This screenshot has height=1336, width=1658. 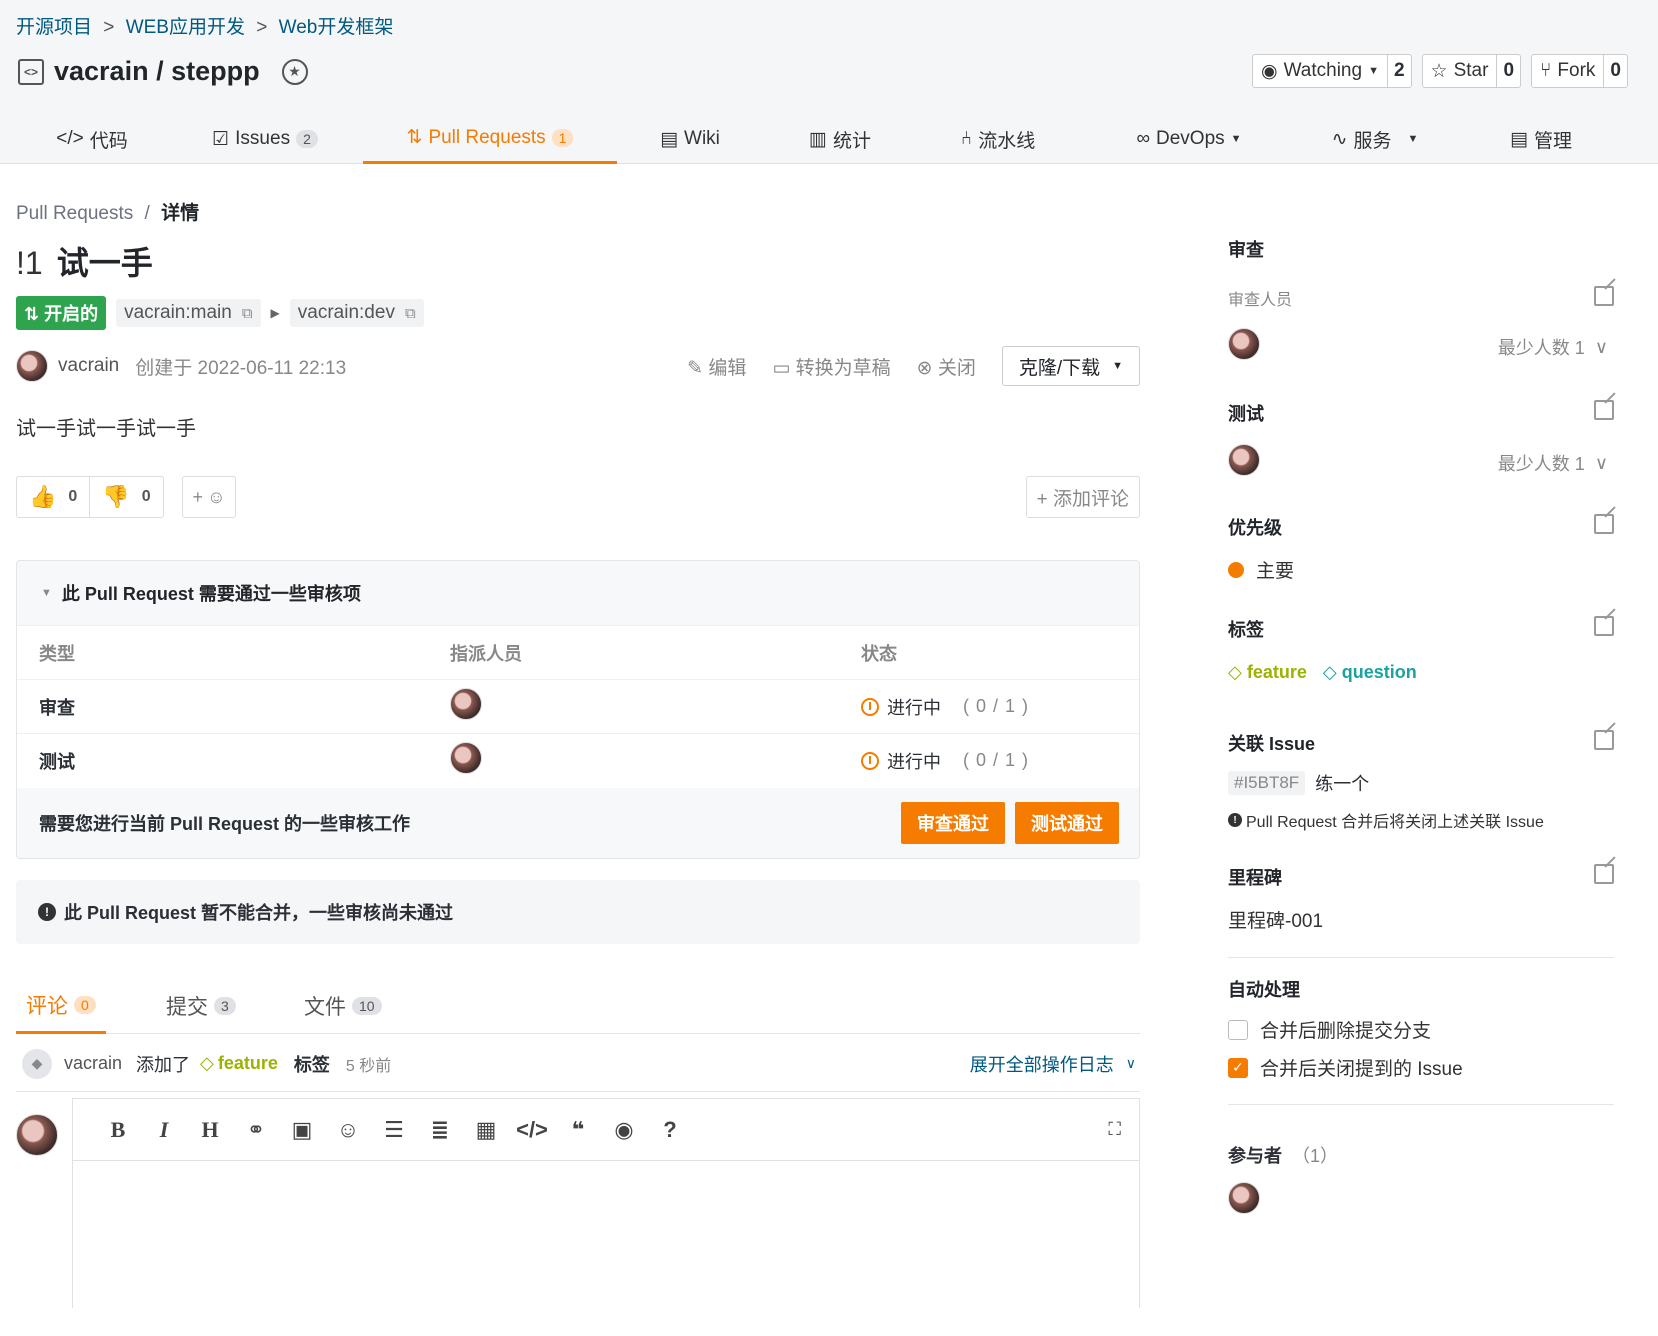 What do you see at coordinates (1269, 71) in the screenshot?
I see `eye-icon: ◉` at bounding box center [1269, 71].